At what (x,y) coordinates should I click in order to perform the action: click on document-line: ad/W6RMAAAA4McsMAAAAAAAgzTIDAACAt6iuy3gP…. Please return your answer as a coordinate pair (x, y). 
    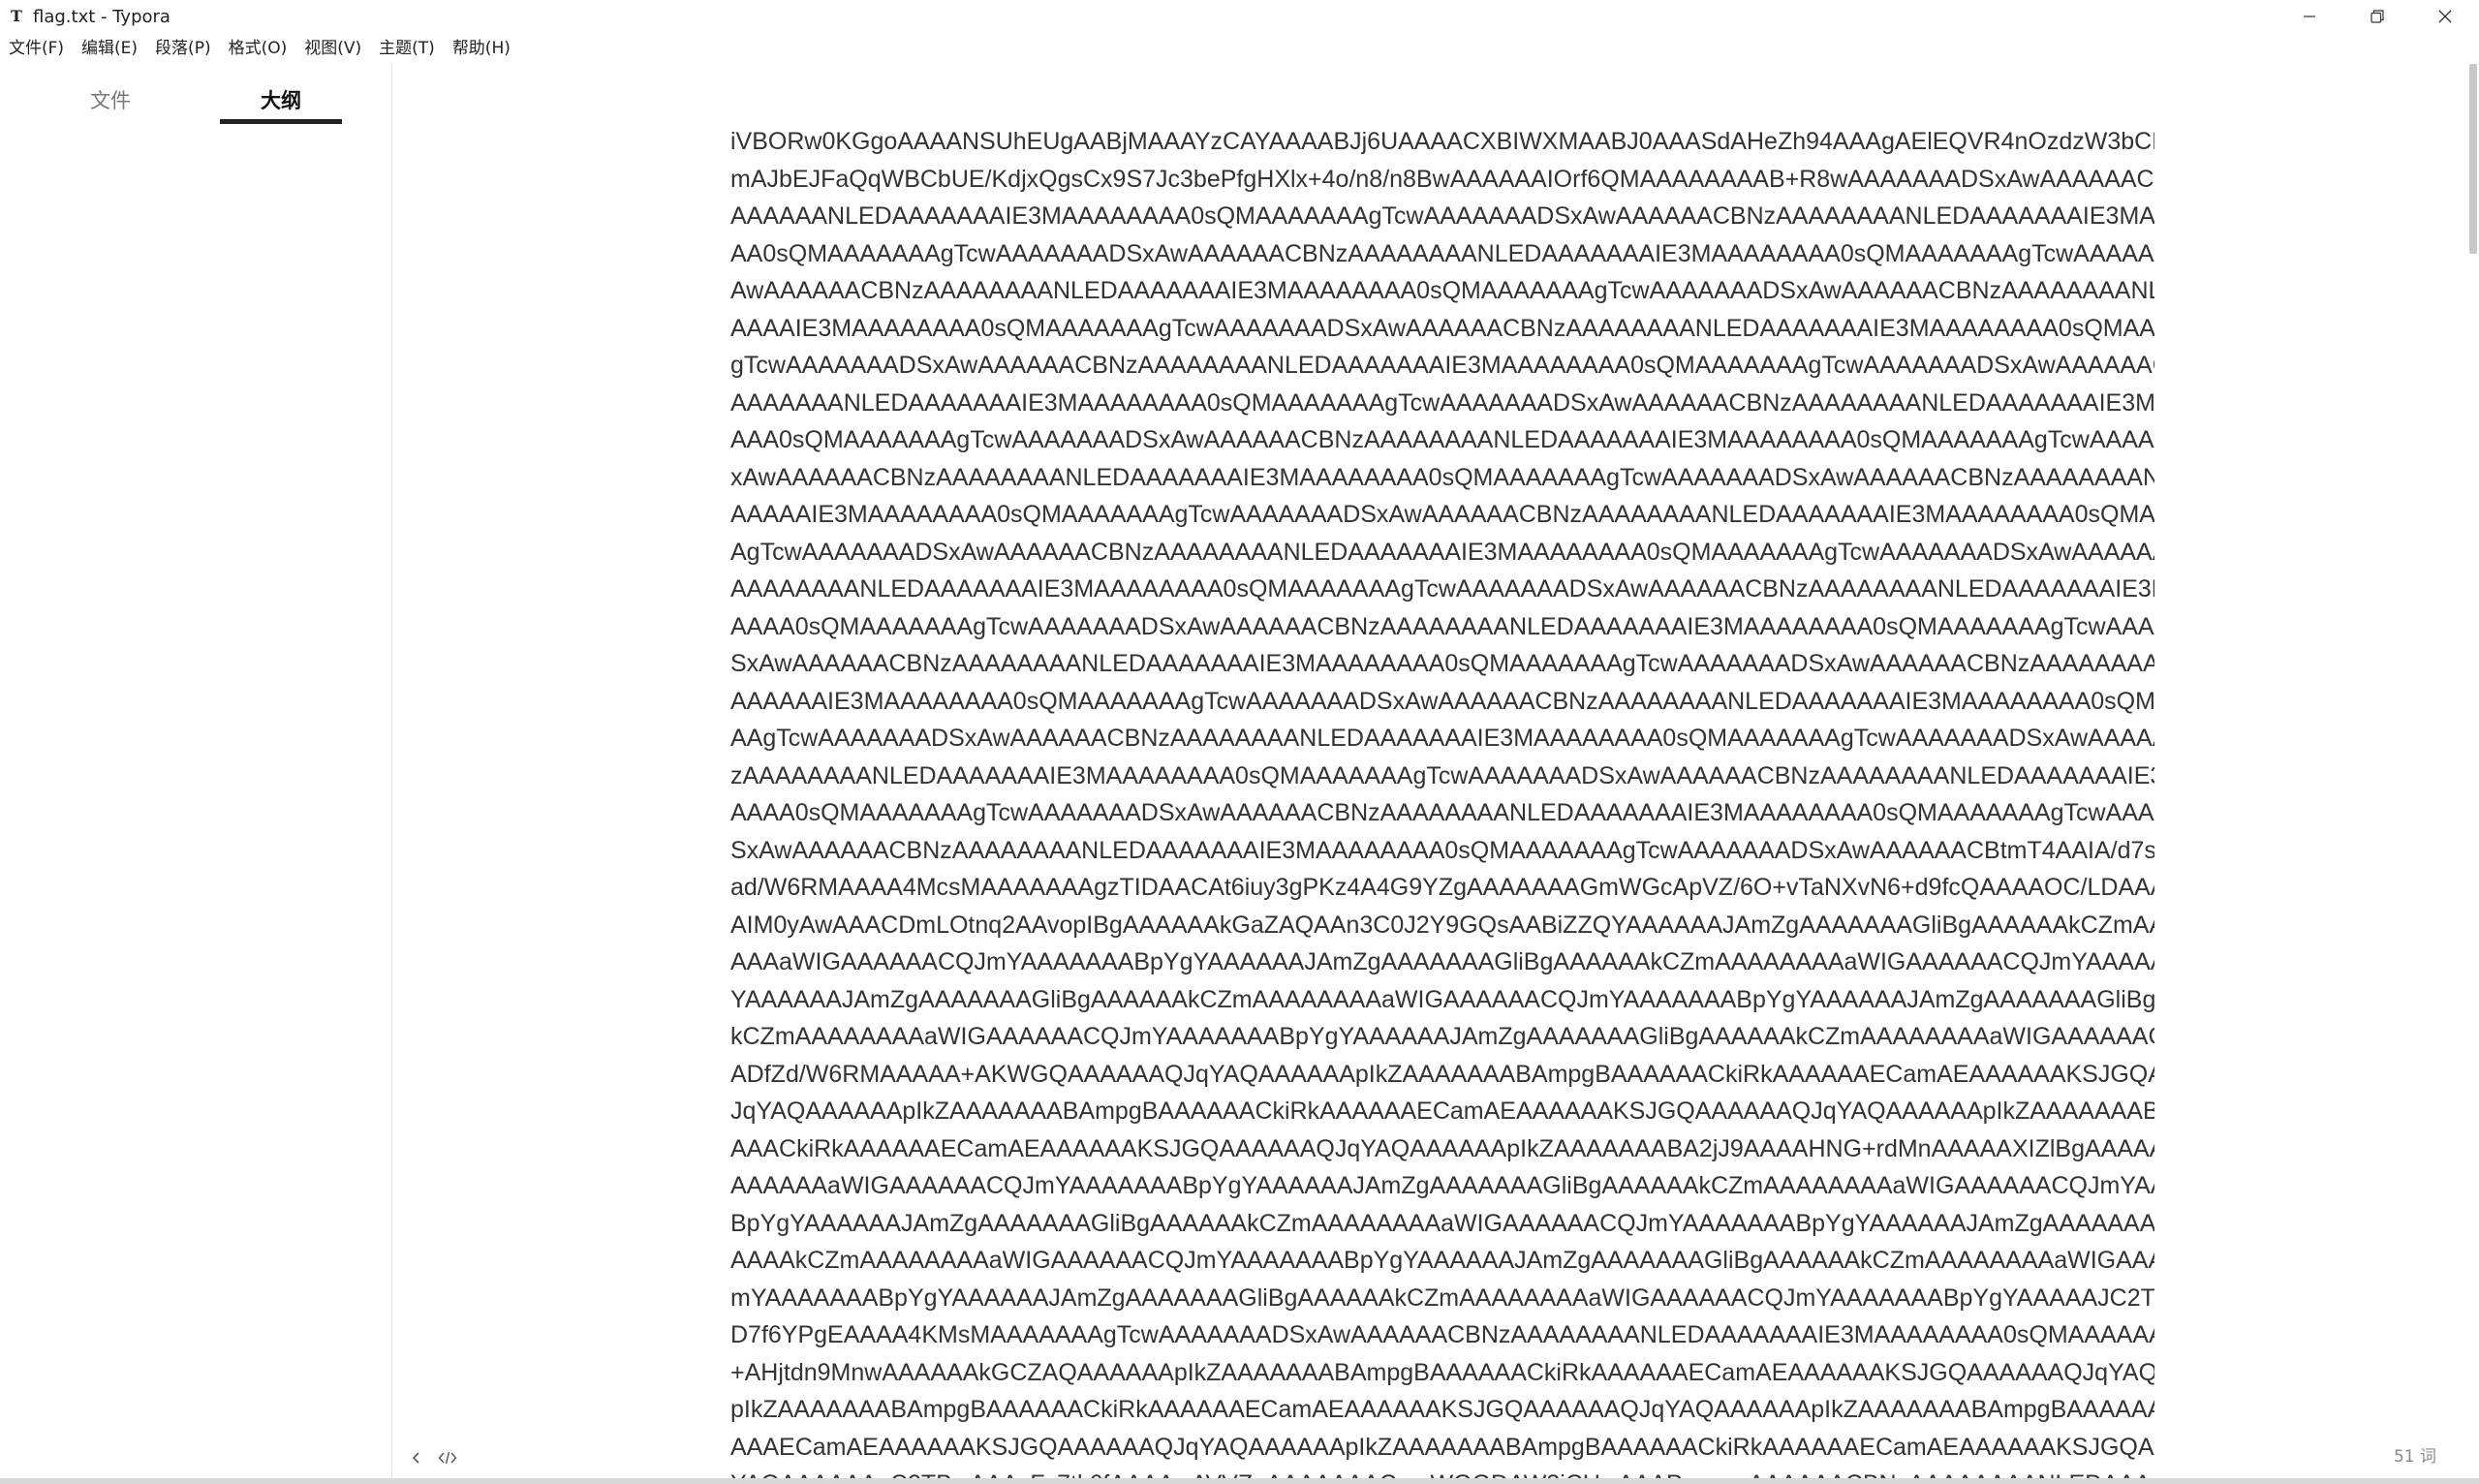
    Looking at the image, I should click on (1442, 887).